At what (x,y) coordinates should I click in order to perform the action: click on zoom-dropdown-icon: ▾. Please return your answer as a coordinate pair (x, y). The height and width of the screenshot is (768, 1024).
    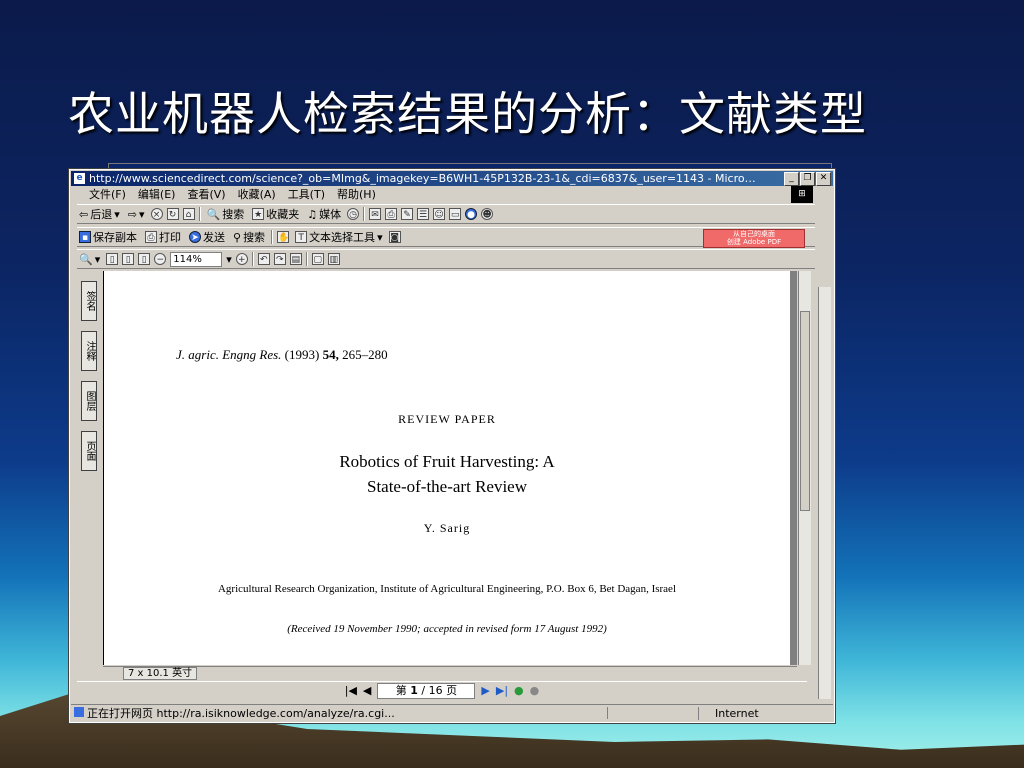
    Looking at the image, I should click on (229, 259).